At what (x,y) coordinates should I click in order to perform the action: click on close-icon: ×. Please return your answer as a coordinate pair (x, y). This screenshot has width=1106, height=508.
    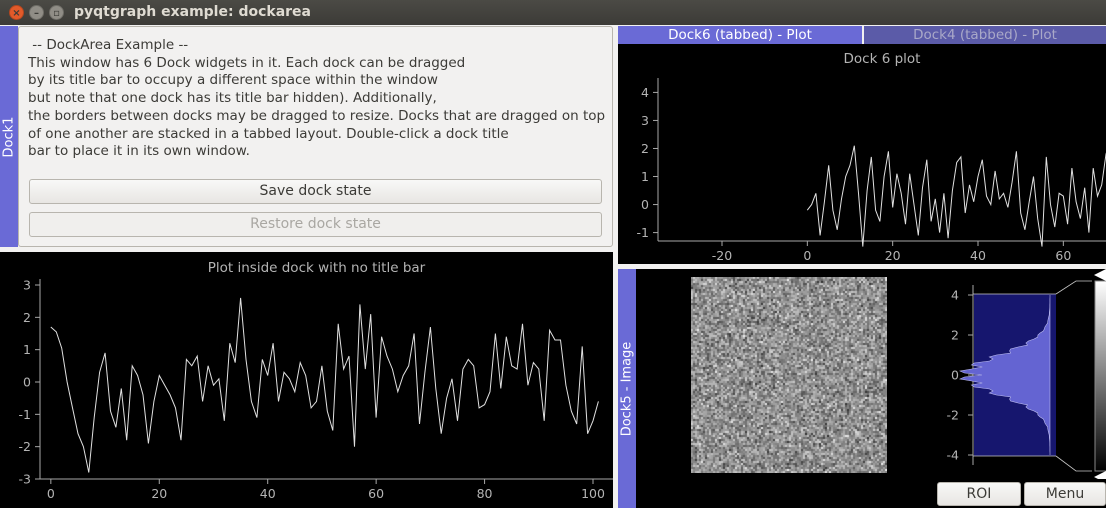
    Looking at the image, I should click on (16, 13).